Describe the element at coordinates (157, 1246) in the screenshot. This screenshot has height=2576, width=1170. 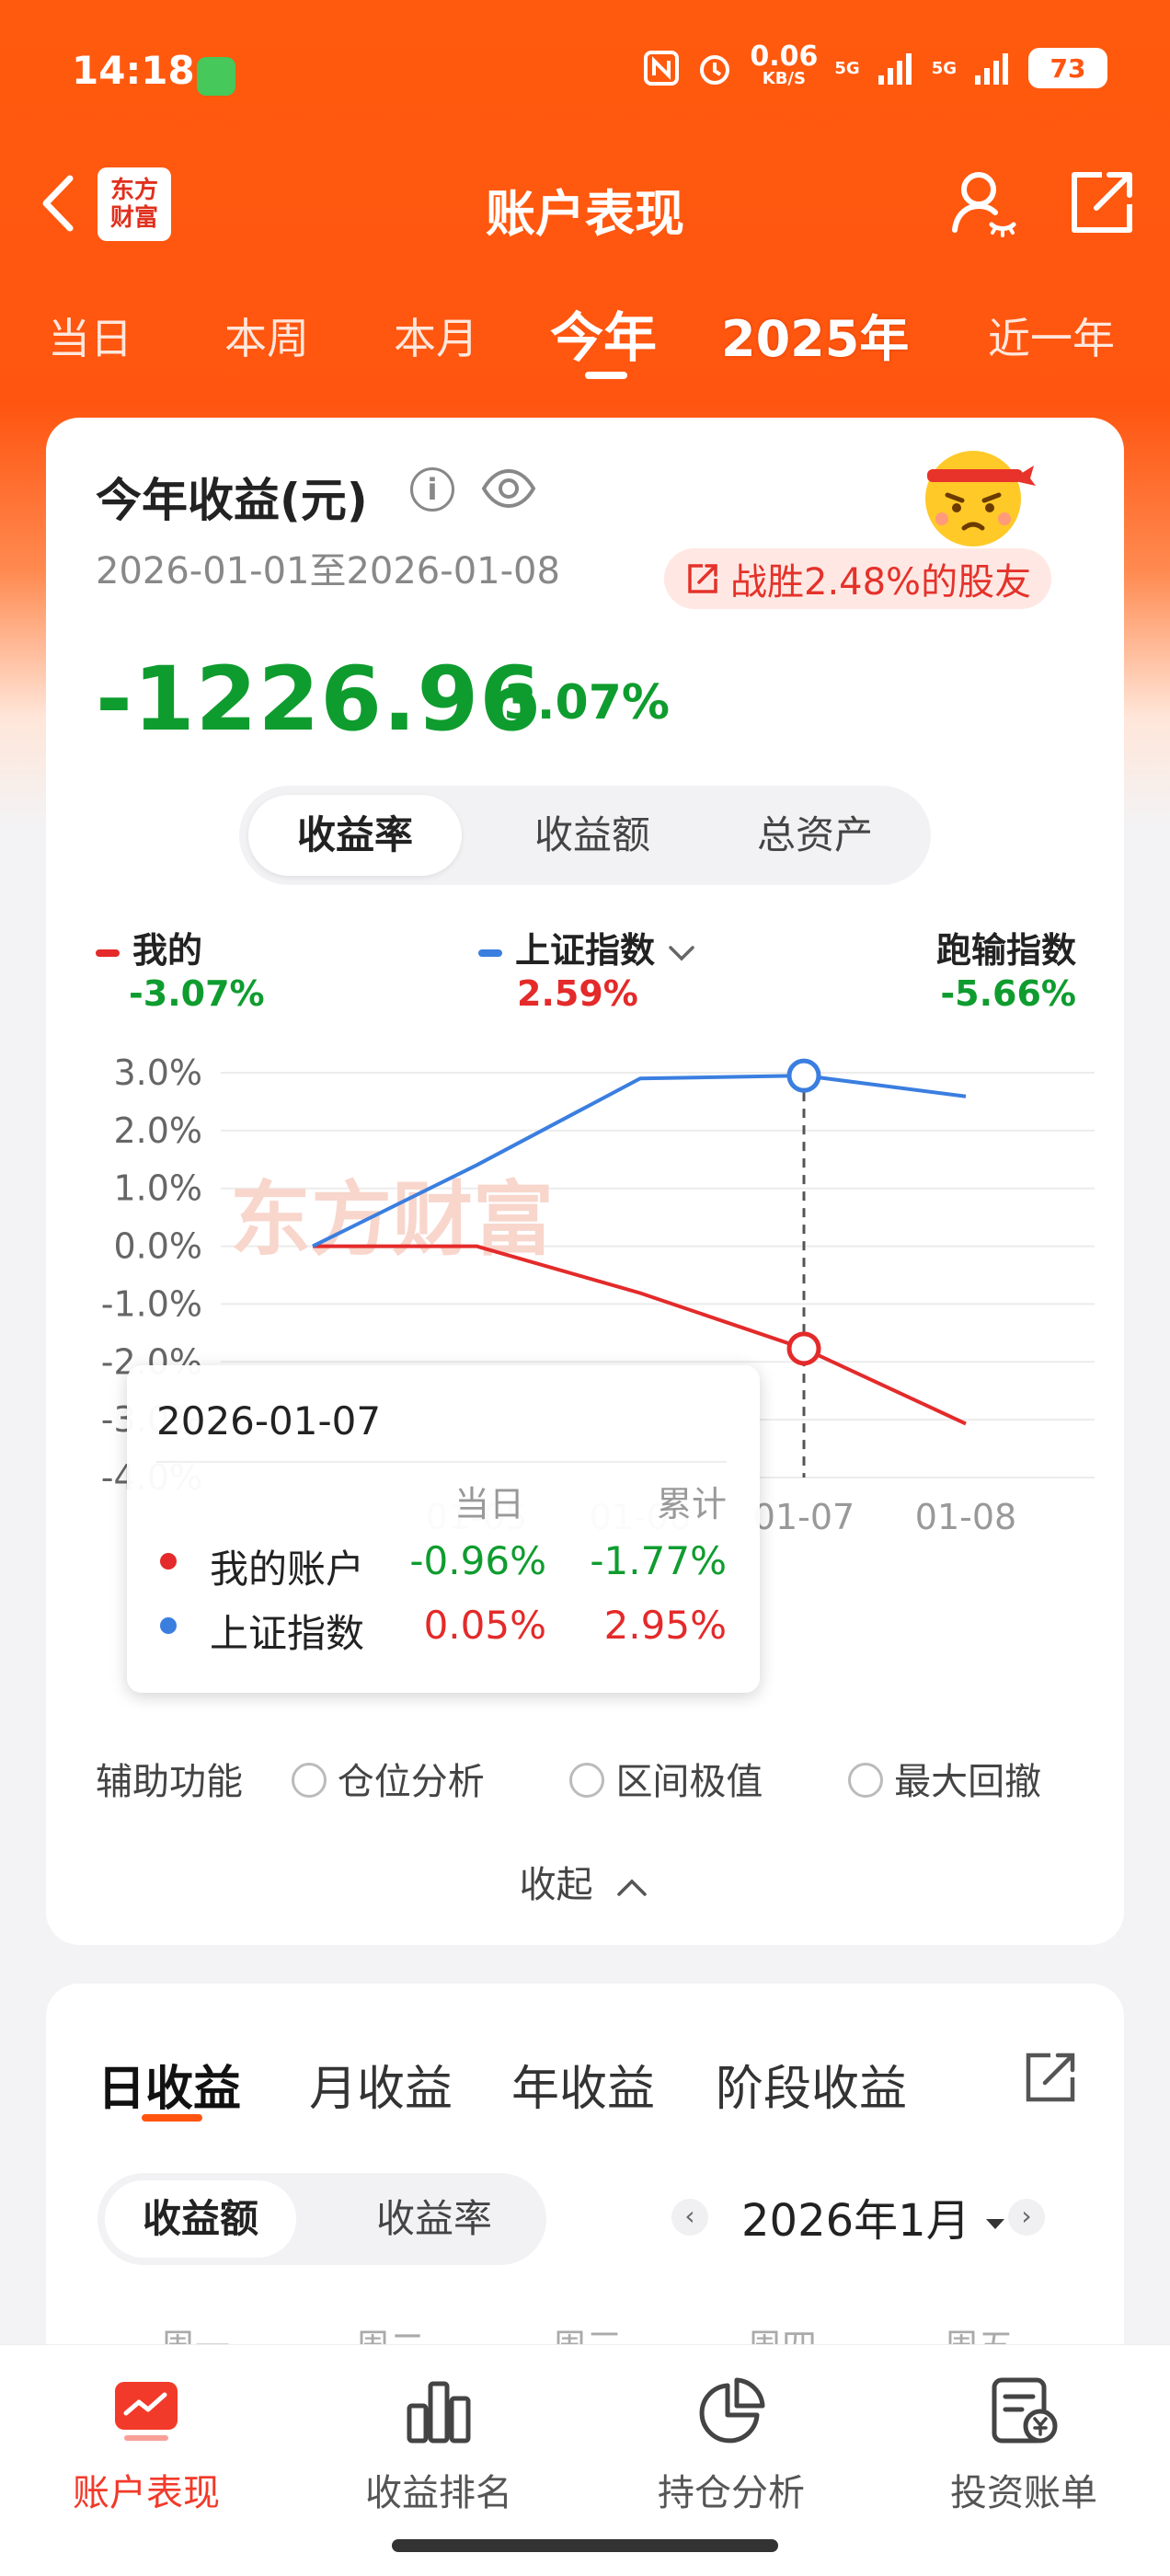
I see `y-tick-label: 0.0%` at that location.